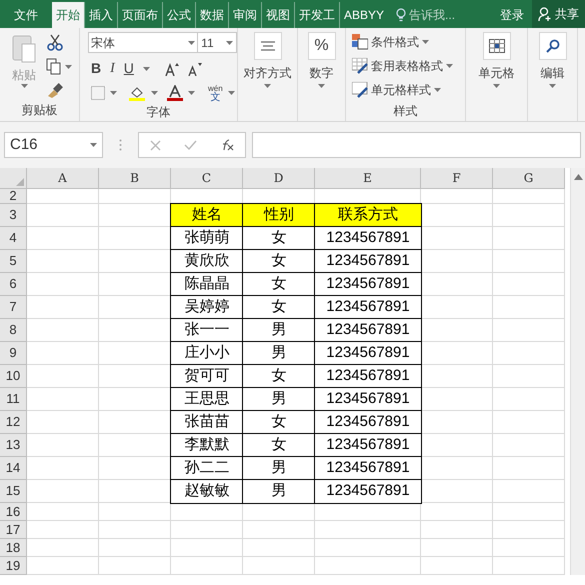  What do you see at coordinates (53, 145) in the screenshot?
I see `name-box: C16` at bounding box center [53, 145].